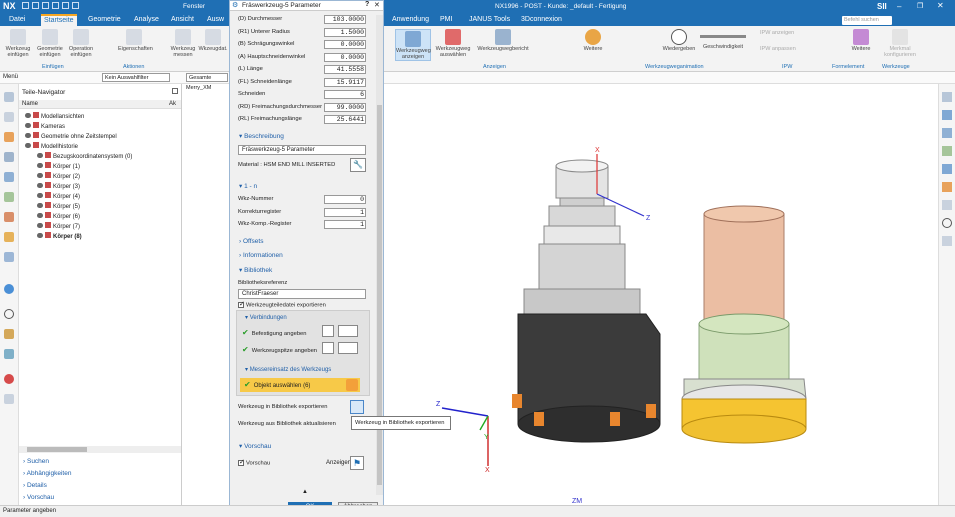 Image resolution: width=955 pixels, height=517 pixels. What do you see at coordinates (45, 126) in the screenshot?
I see `navigator-row: Kameras` at bounding box center [45, 126].